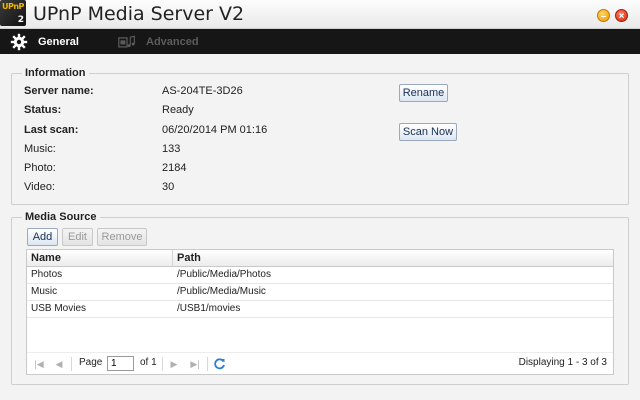  Describe the element at coordinates (171, 149) in the screenshot. I see `music-value: 133` at that location.